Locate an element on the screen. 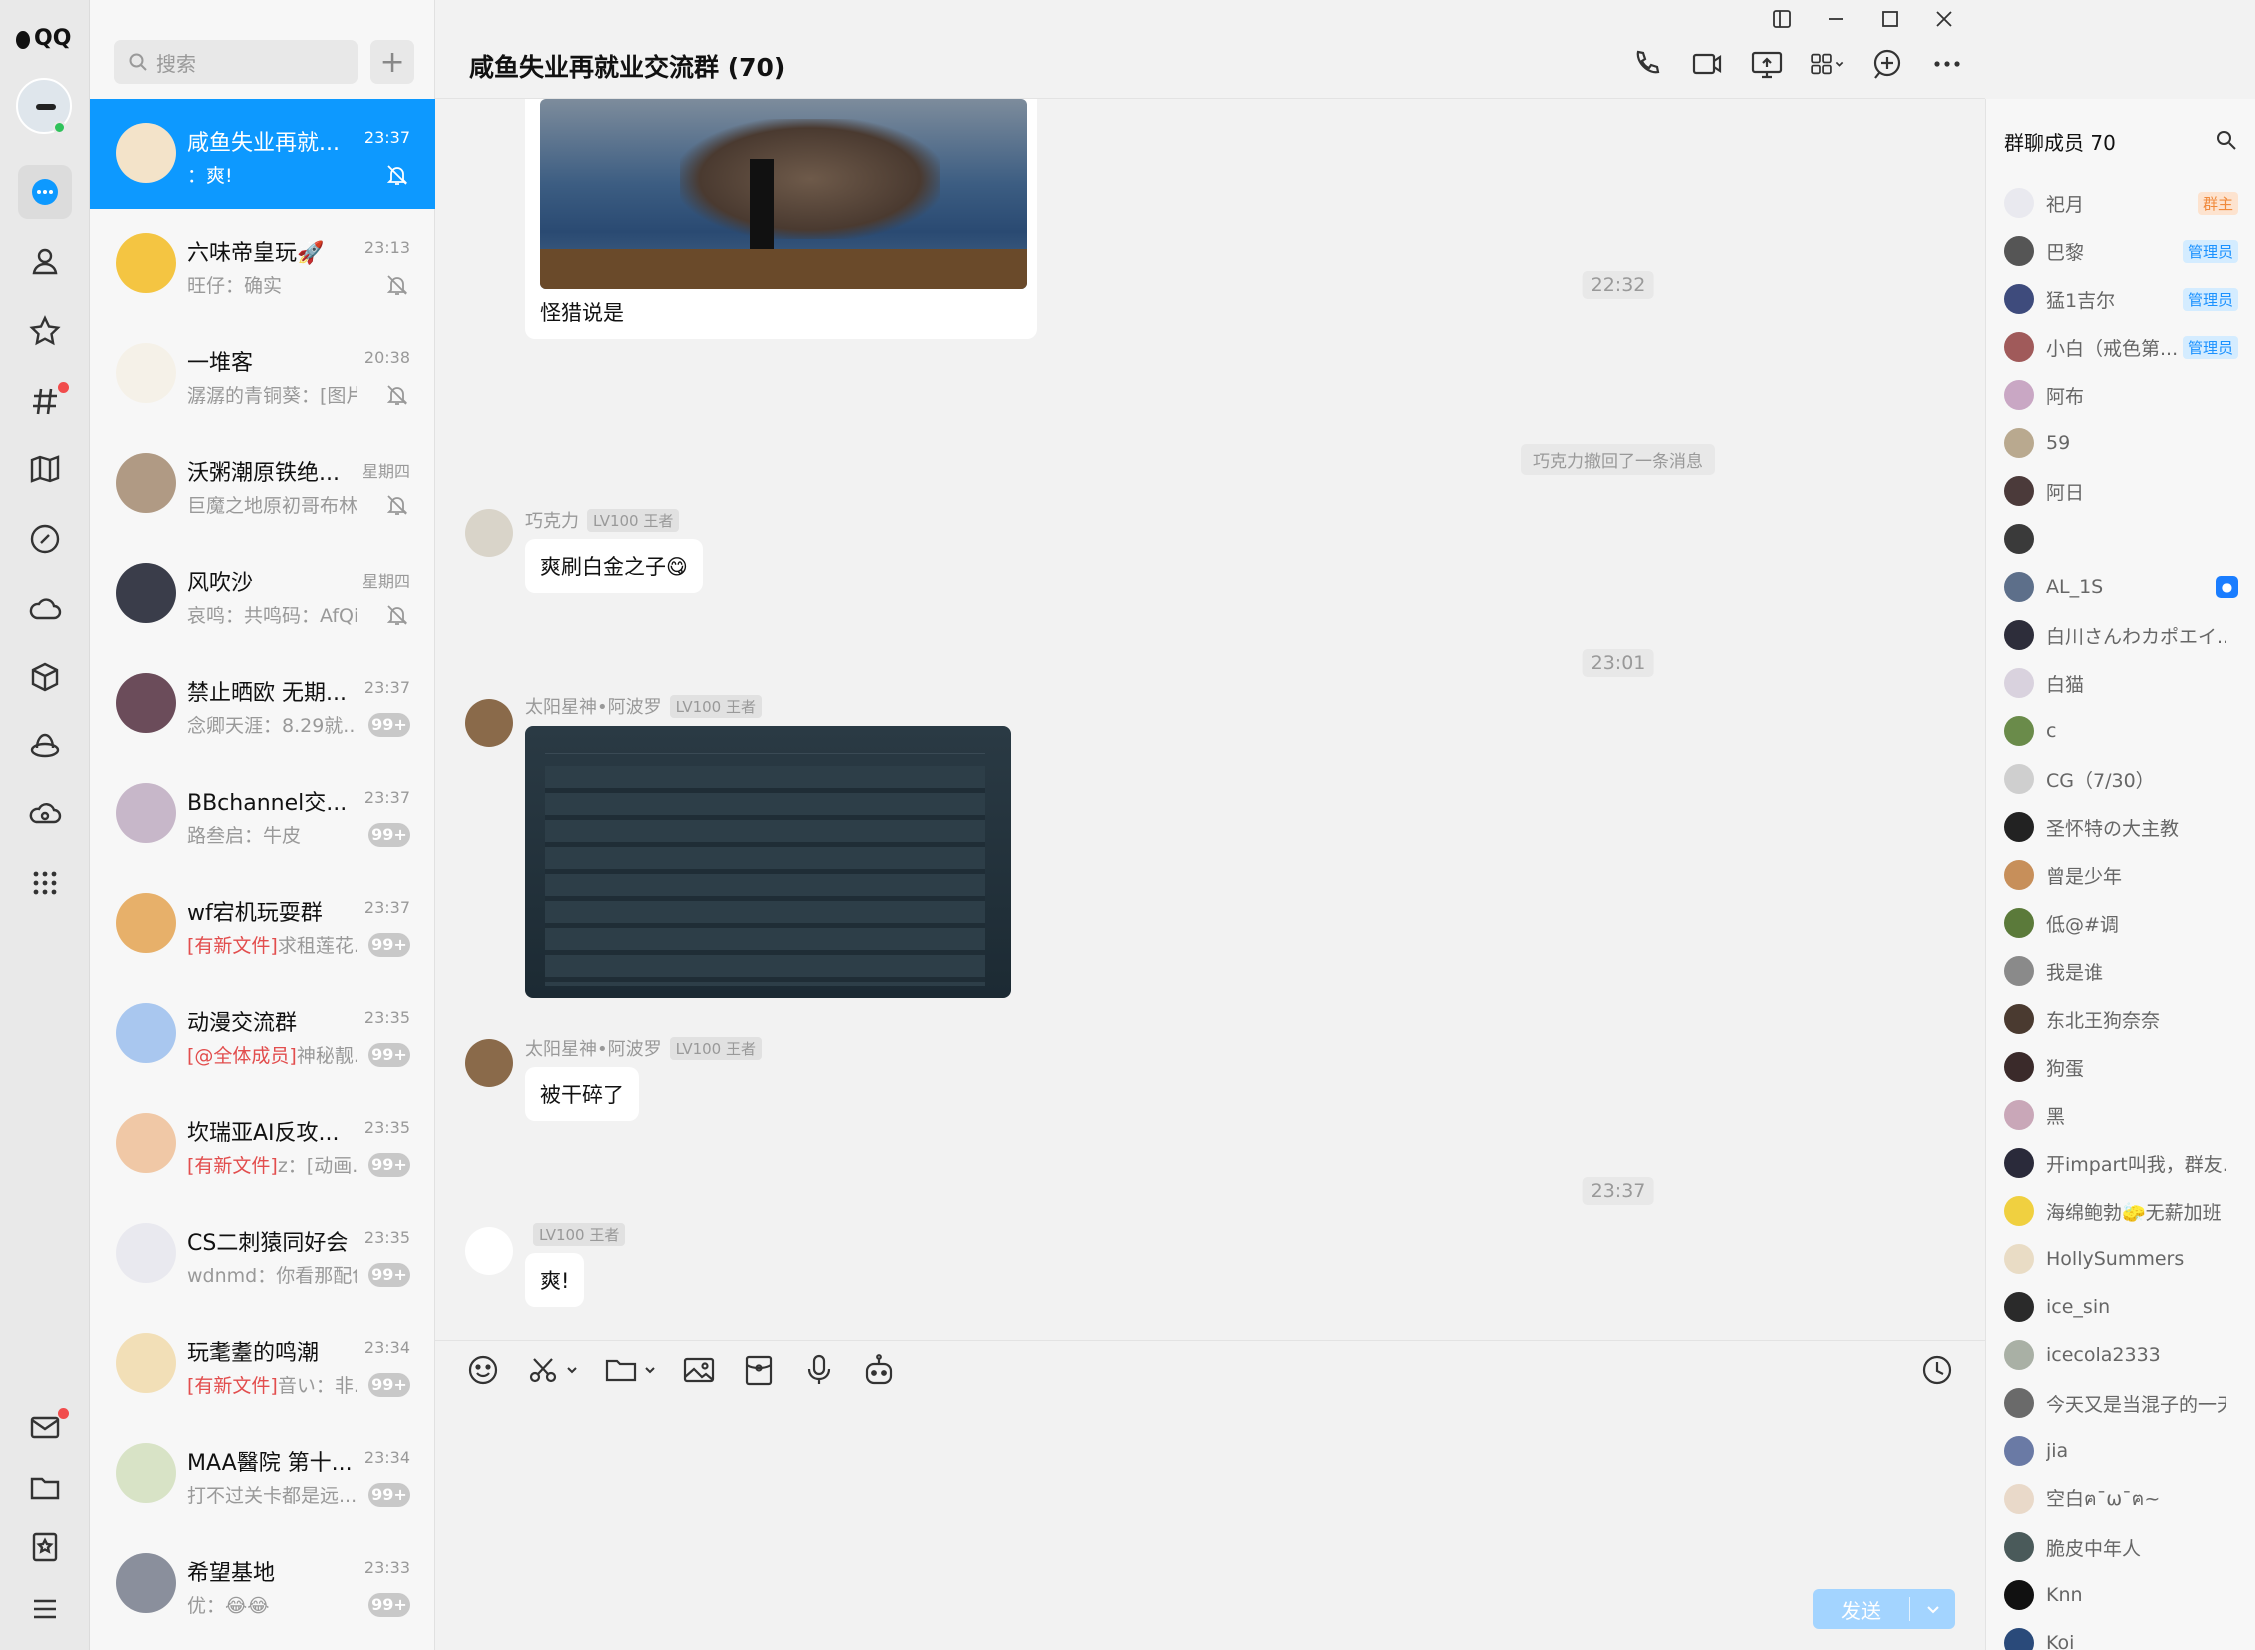 The image size is (2255, 1650). channels-nav is located at coordinates (45, 401).